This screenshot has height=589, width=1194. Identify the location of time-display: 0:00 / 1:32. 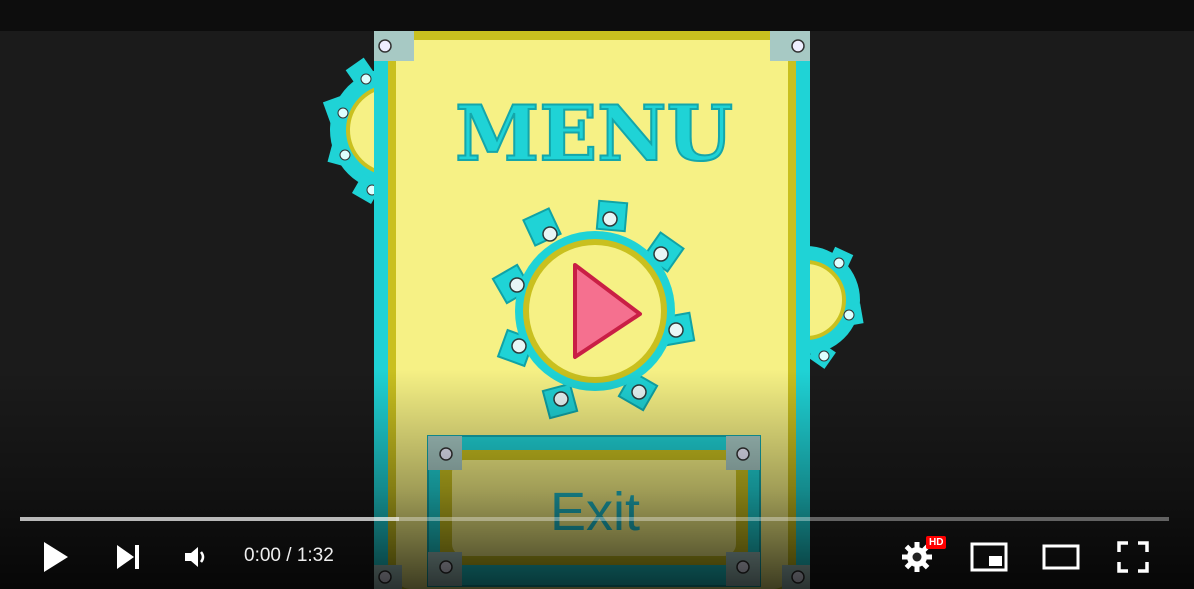
(289, 555).